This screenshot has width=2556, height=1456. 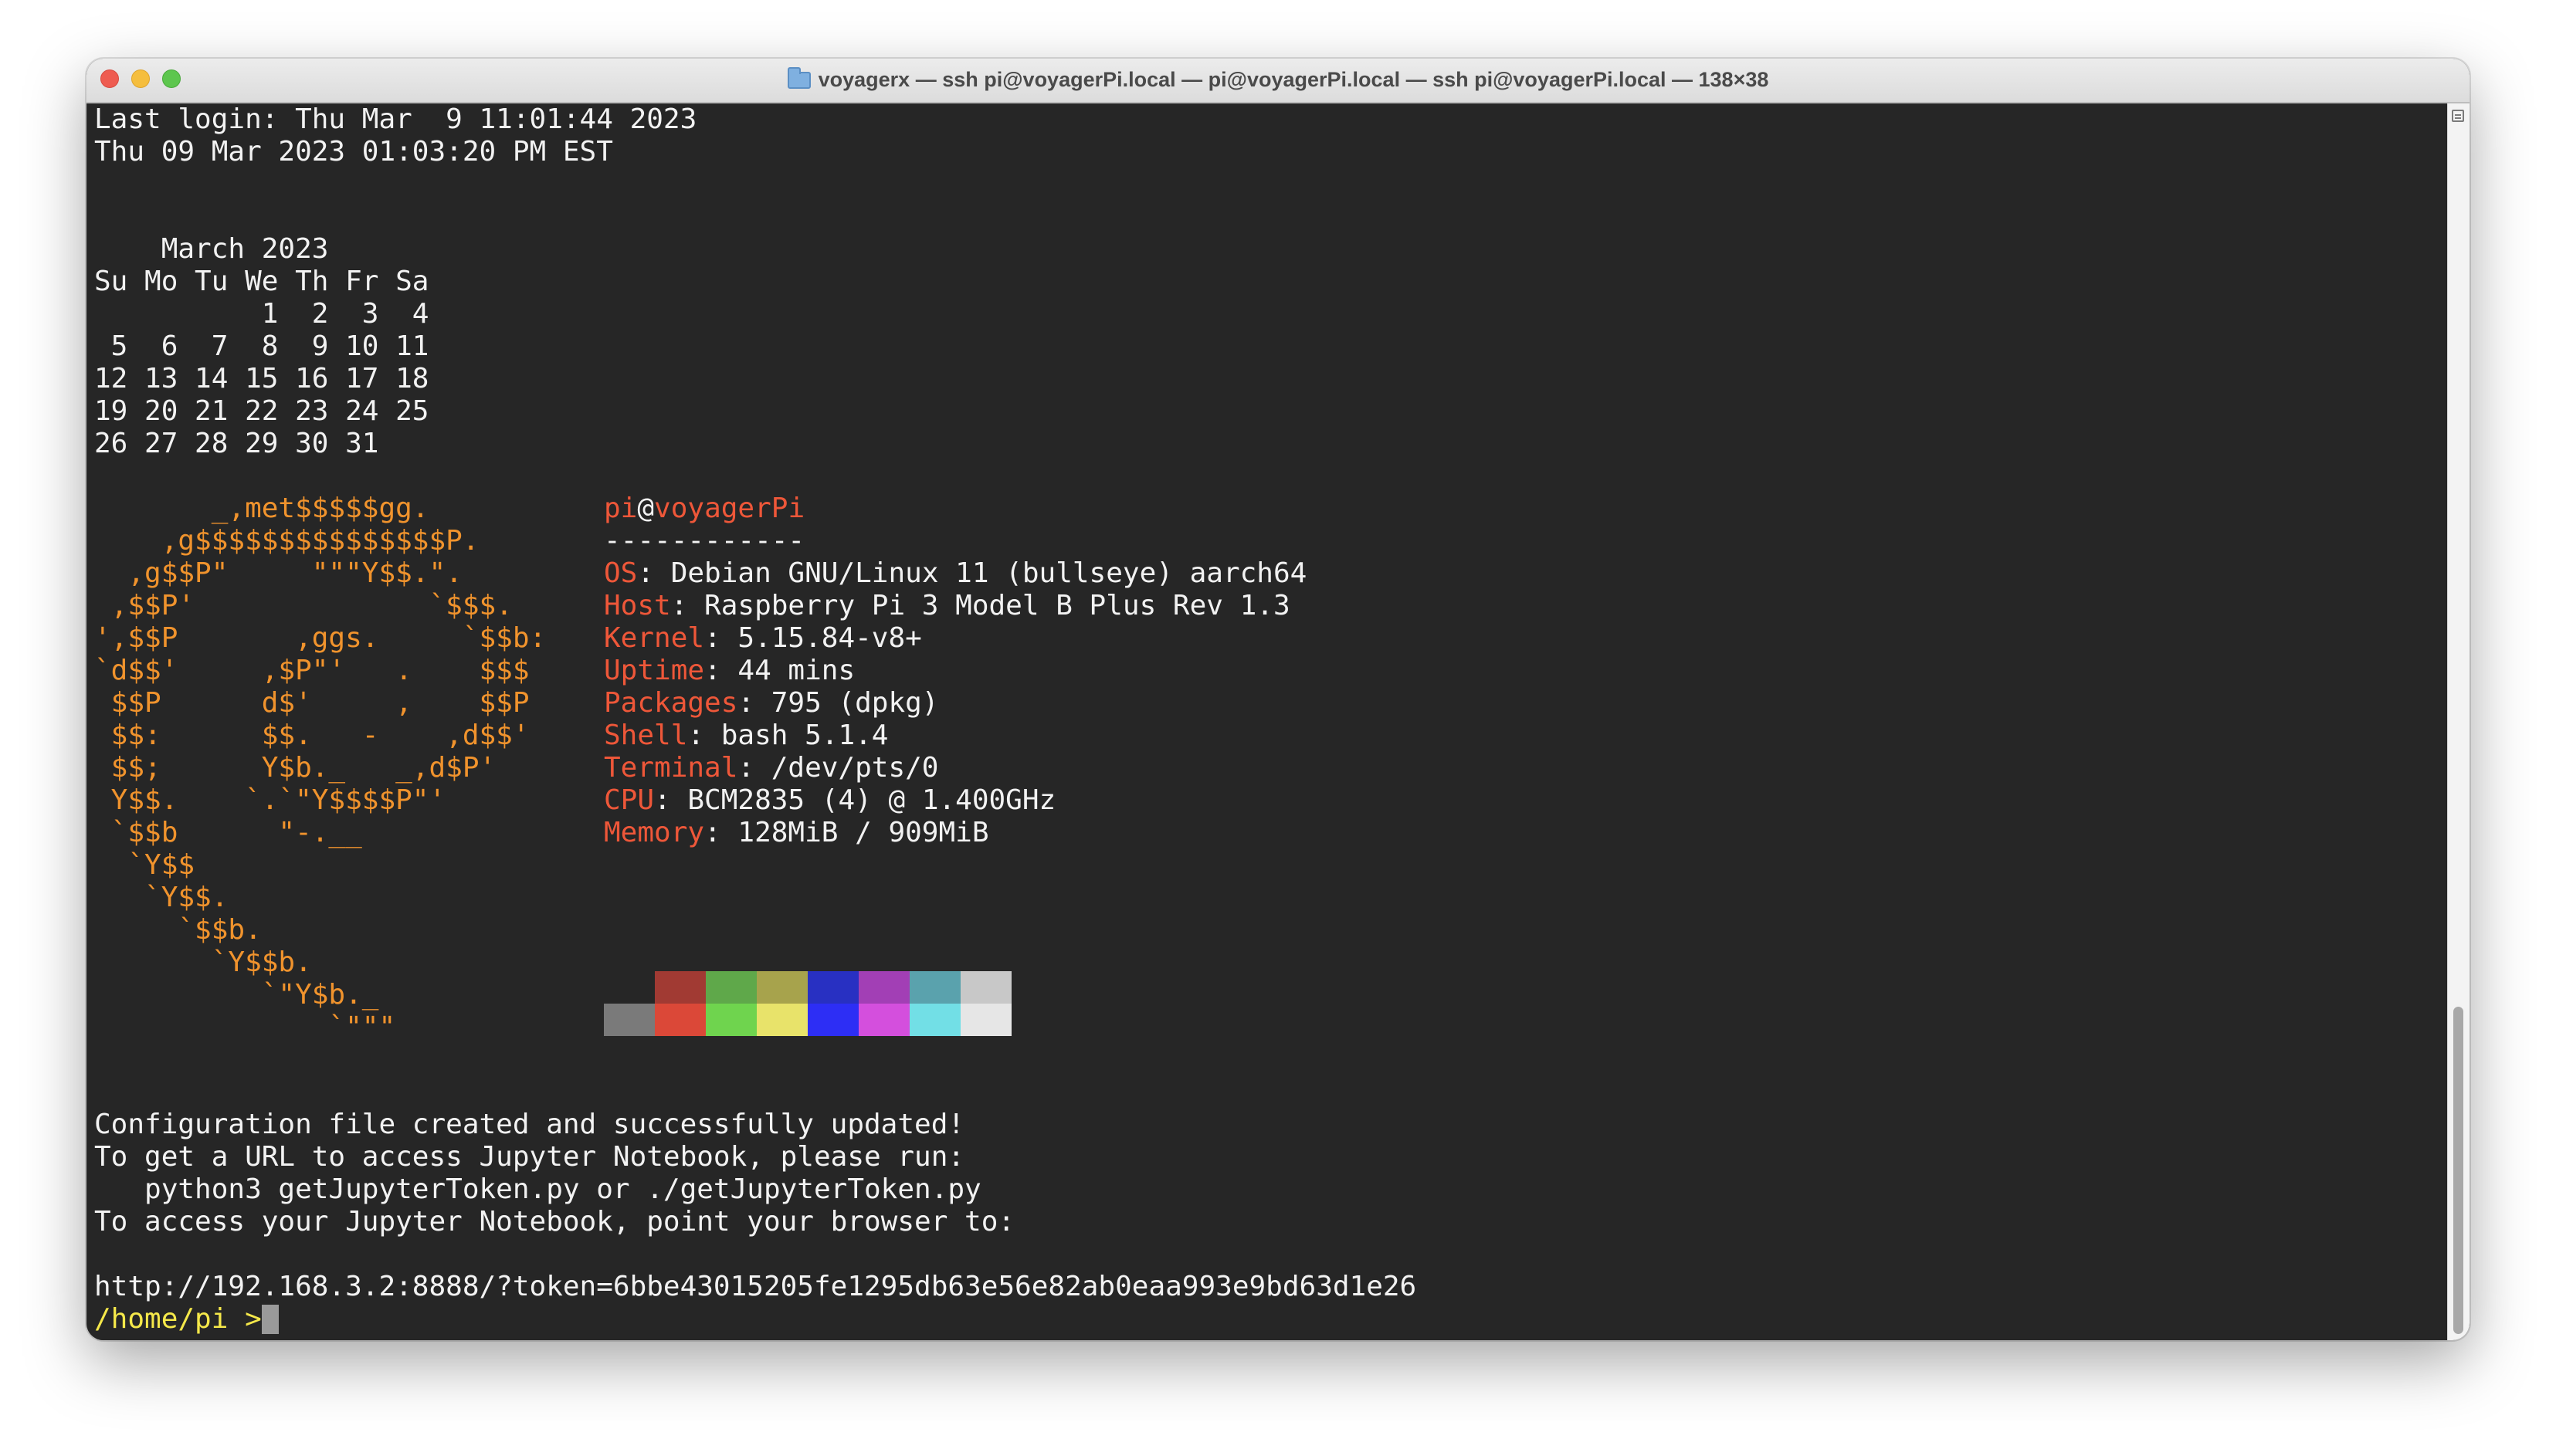 I want to click on neofetch-at: @, so click(x=646, y=509).